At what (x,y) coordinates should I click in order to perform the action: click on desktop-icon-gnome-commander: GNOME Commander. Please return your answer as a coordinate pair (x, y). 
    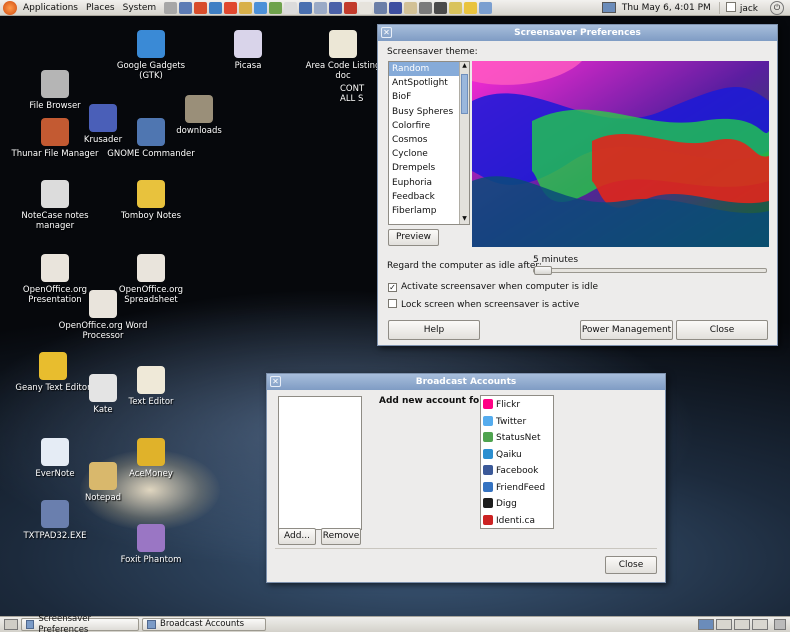
    Looking at the image, I should click on (151, 138).